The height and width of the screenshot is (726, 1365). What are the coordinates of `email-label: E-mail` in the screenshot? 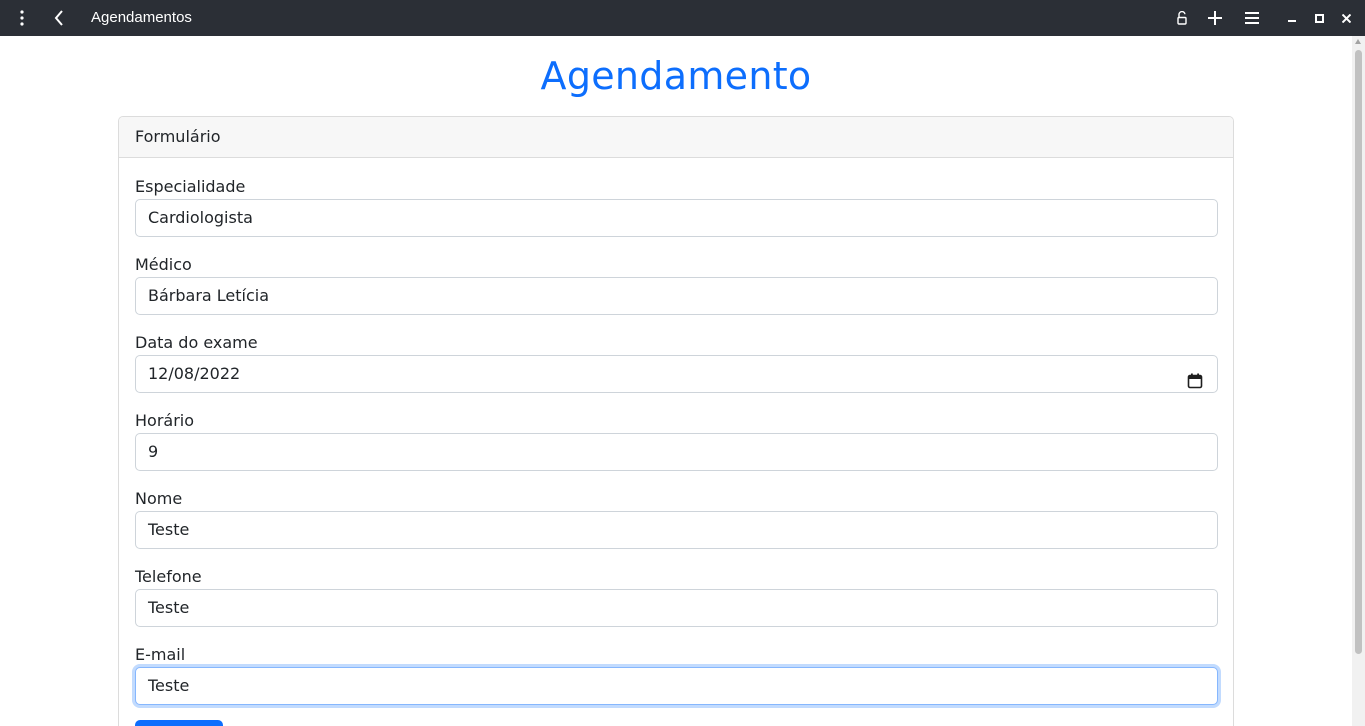 It's located at (160, 654).